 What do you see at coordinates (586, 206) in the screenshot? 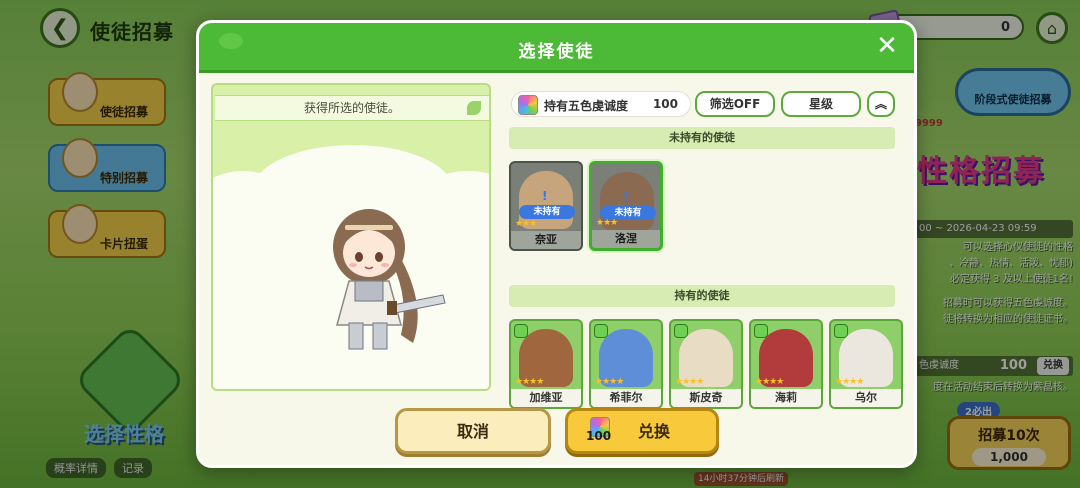
I see `unowned-cards: ! 未持有 ★★★ 奈亚 ! 未持有 ★★★ 洛涅` at bounding box center [586, 206].